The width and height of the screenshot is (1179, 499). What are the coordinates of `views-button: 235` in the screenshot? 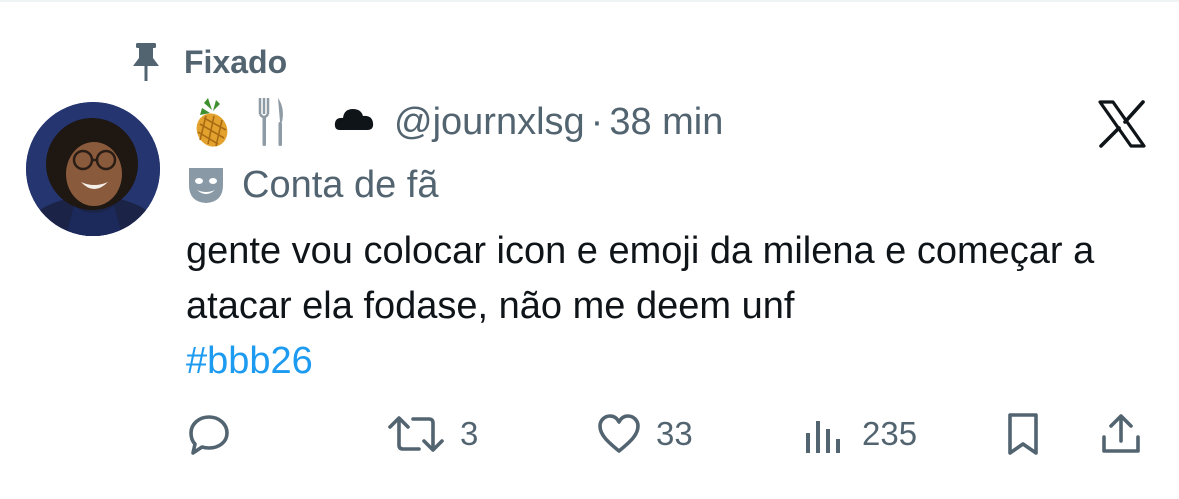 It's located at (859, 434).